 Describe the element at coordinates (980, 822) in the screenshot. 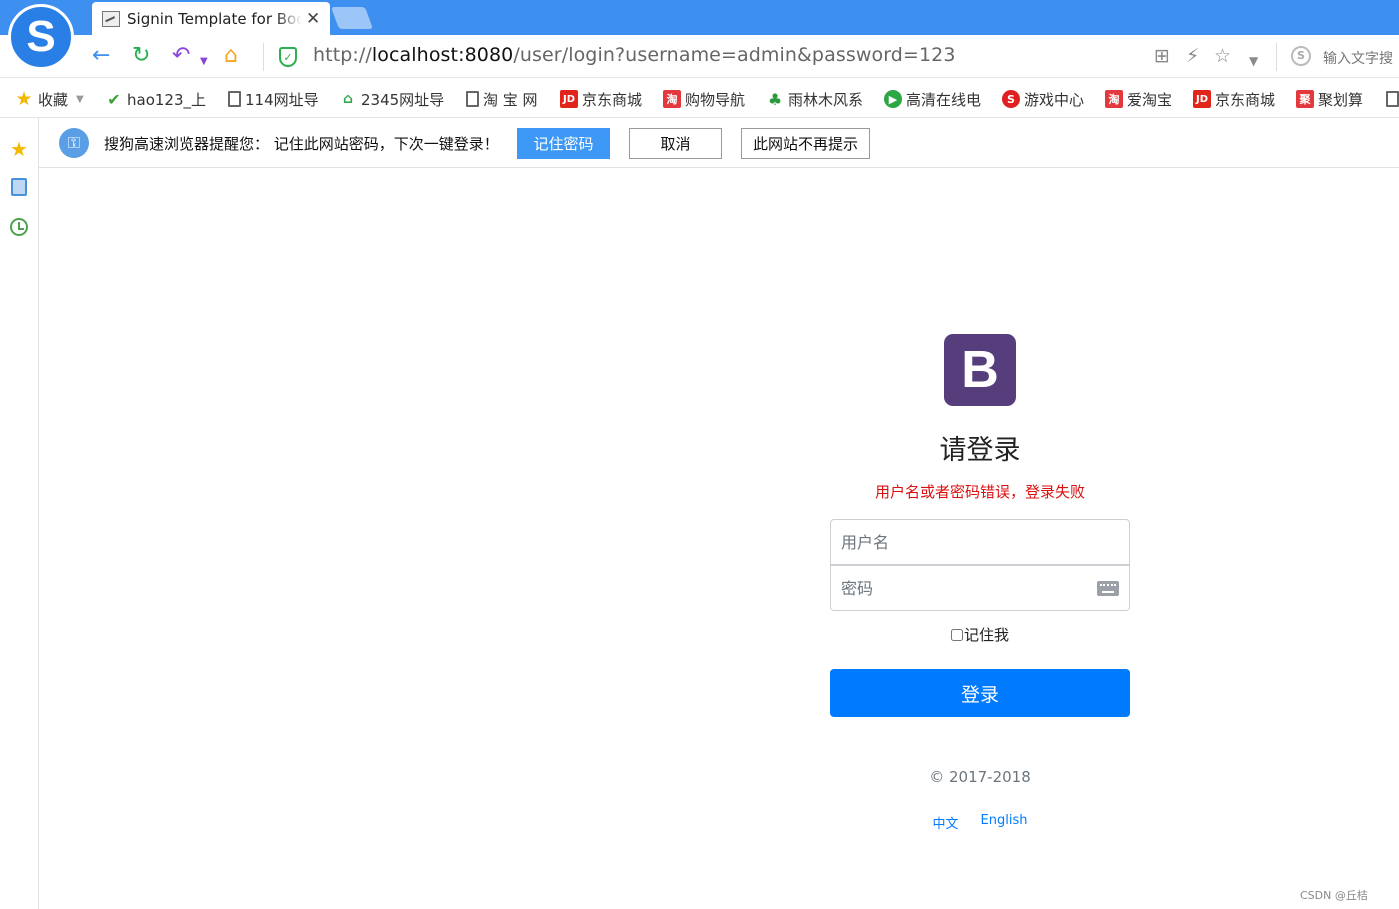

I see `language-switcher: 中文 English` at that location.